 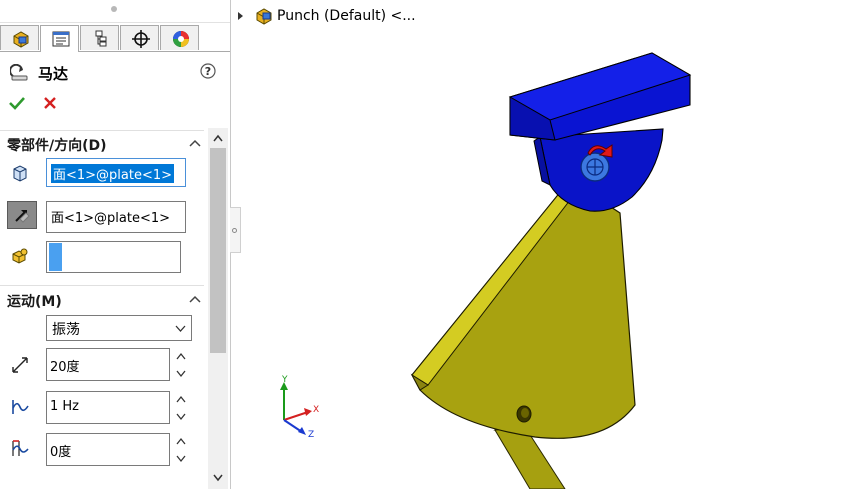 What do you see at coordinates (218, 250) in the screenshot?
I see `scrollbar-thumb` at bounding box center [218, 250].